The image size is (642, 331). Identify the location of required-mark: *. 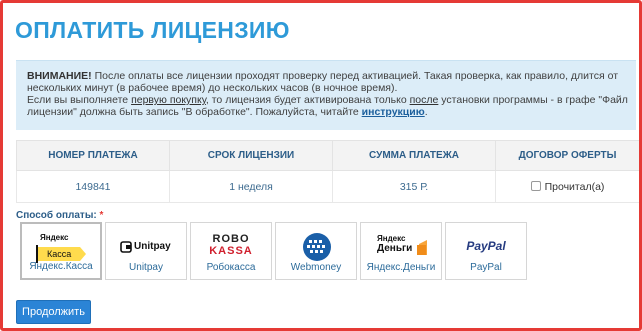
(101, 215).